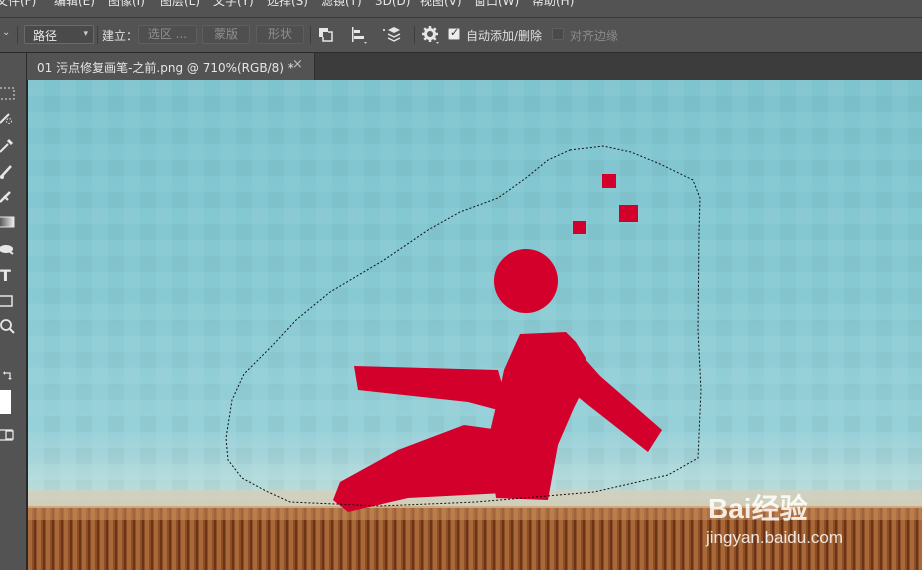  What do you see at coordinates (13, 311) in the screenshot?
I see `tools-panel: T` at bounding box center [13, 311].